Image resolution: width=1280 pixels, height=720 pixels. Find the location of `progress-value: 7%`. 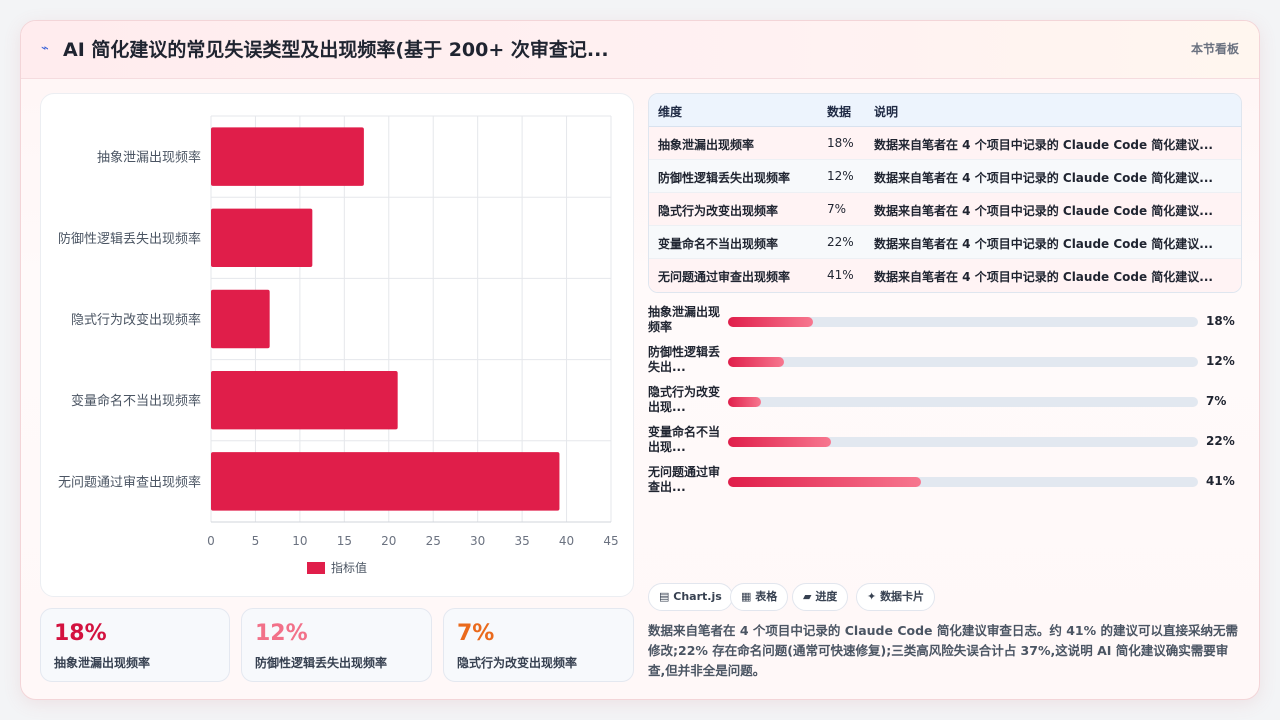

progress-value: 7% is located at coordinates (1216, 401).